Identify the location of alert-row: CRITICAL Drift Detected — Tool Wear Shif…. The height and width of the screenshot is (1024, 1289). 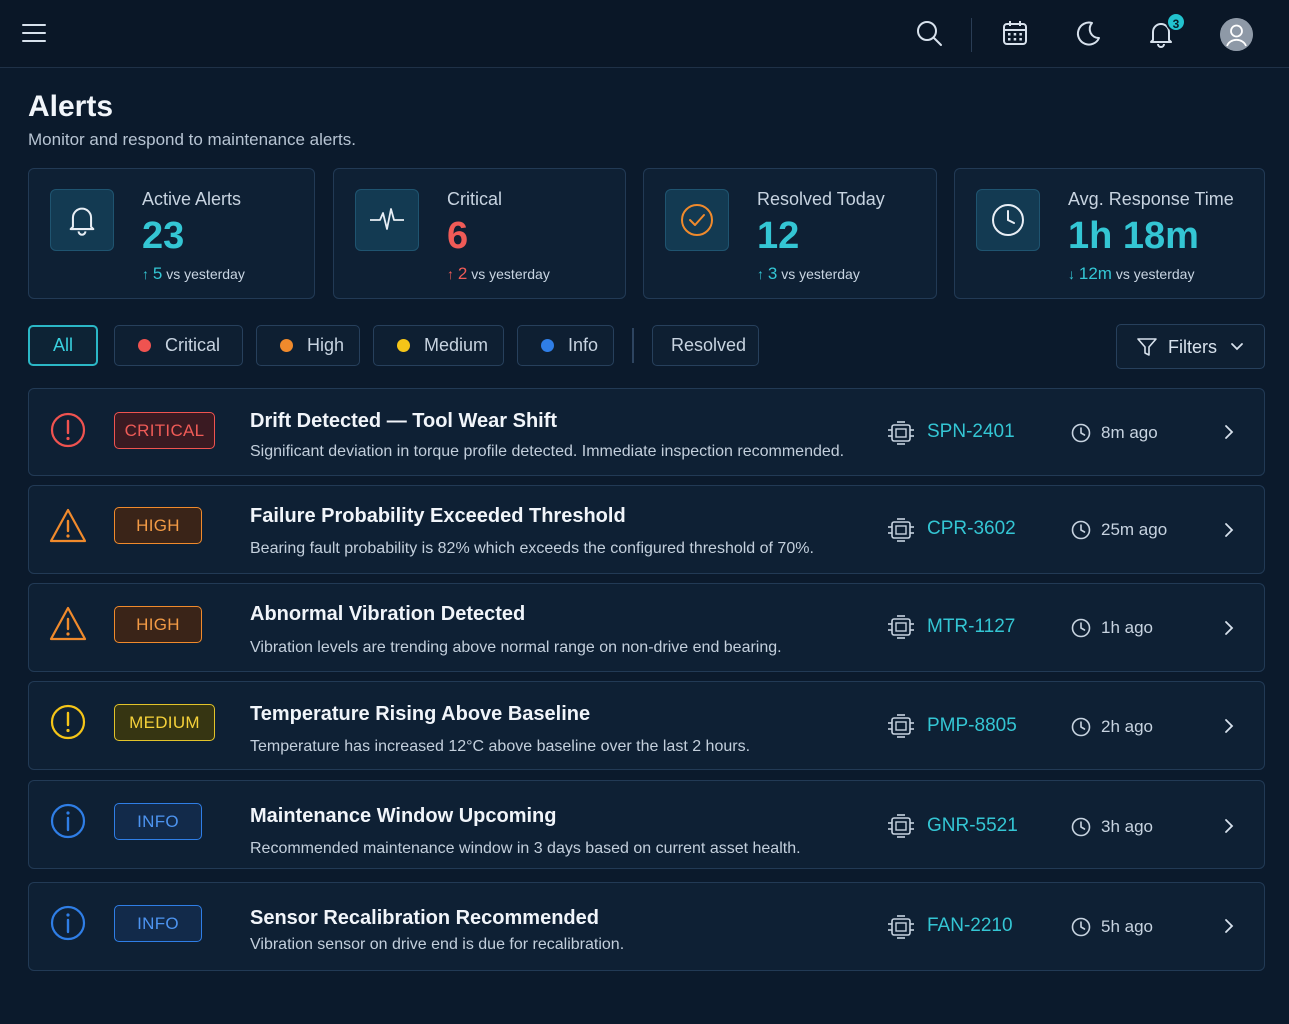
(646, 432).